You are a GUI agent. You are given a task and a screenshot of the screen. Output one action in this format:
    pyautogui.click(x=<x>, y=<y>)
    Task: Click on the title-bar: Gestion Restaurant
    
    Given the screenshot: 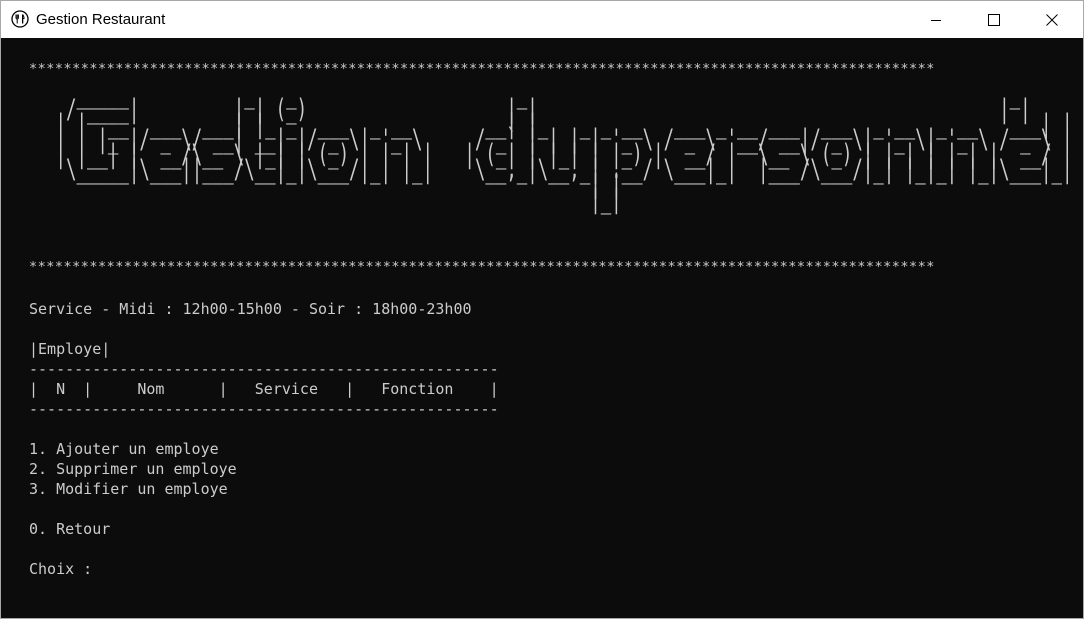 What is the action you would take?
    pyautogui.click(x=542, y=19)
    